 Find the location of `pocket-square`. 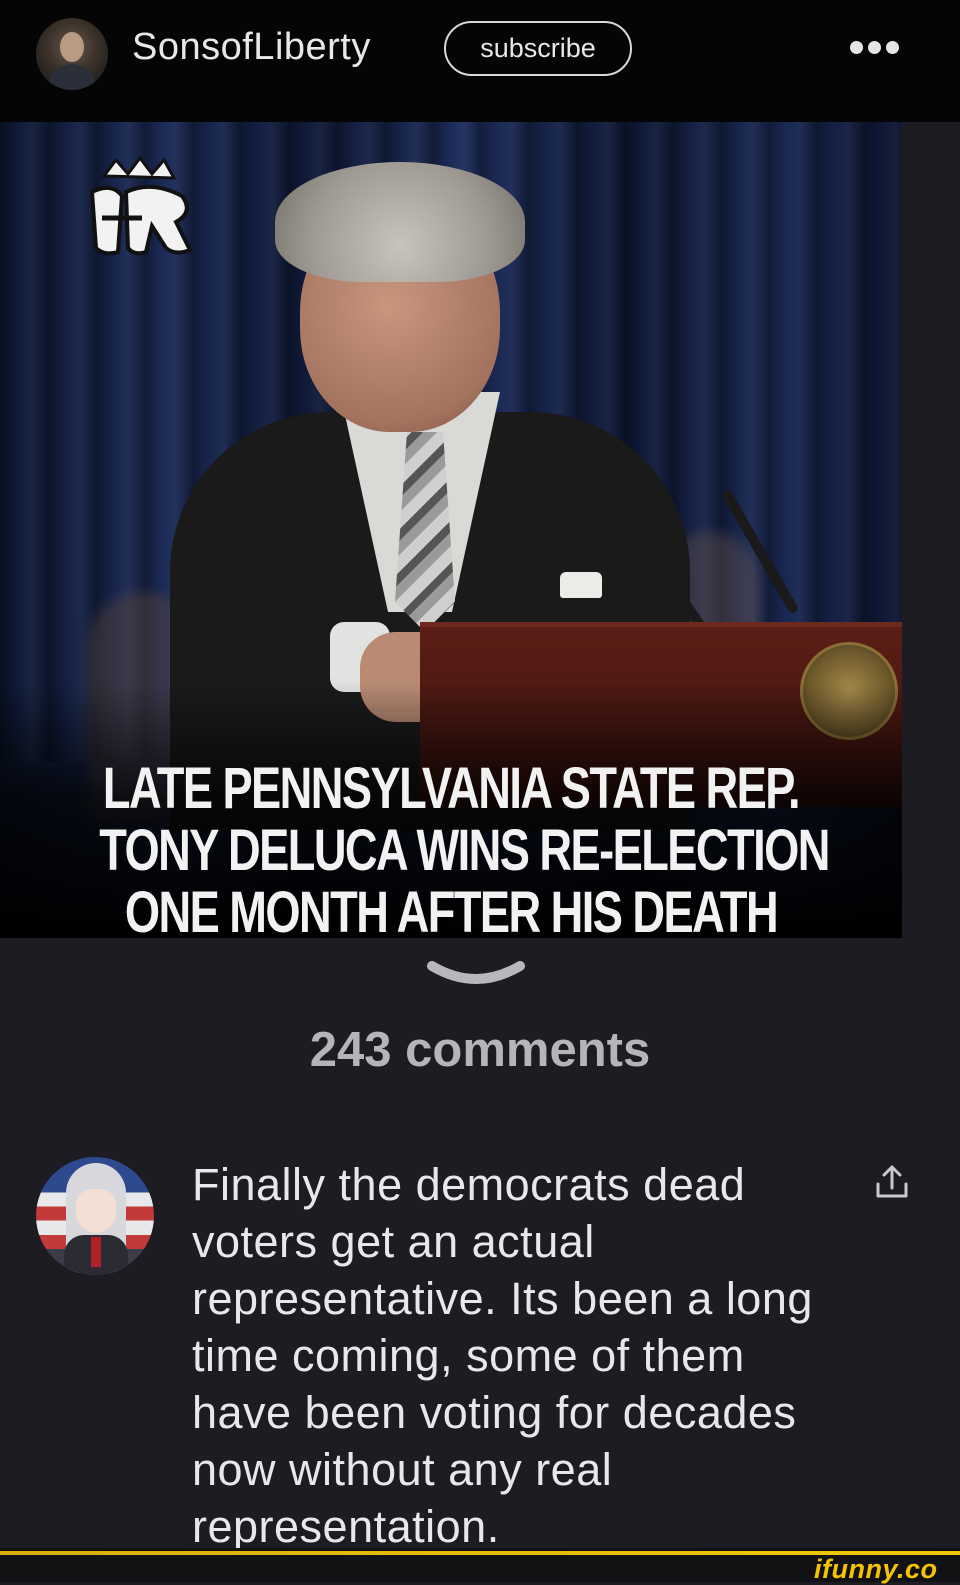

pocket-square is located at coordinates (581, 585).